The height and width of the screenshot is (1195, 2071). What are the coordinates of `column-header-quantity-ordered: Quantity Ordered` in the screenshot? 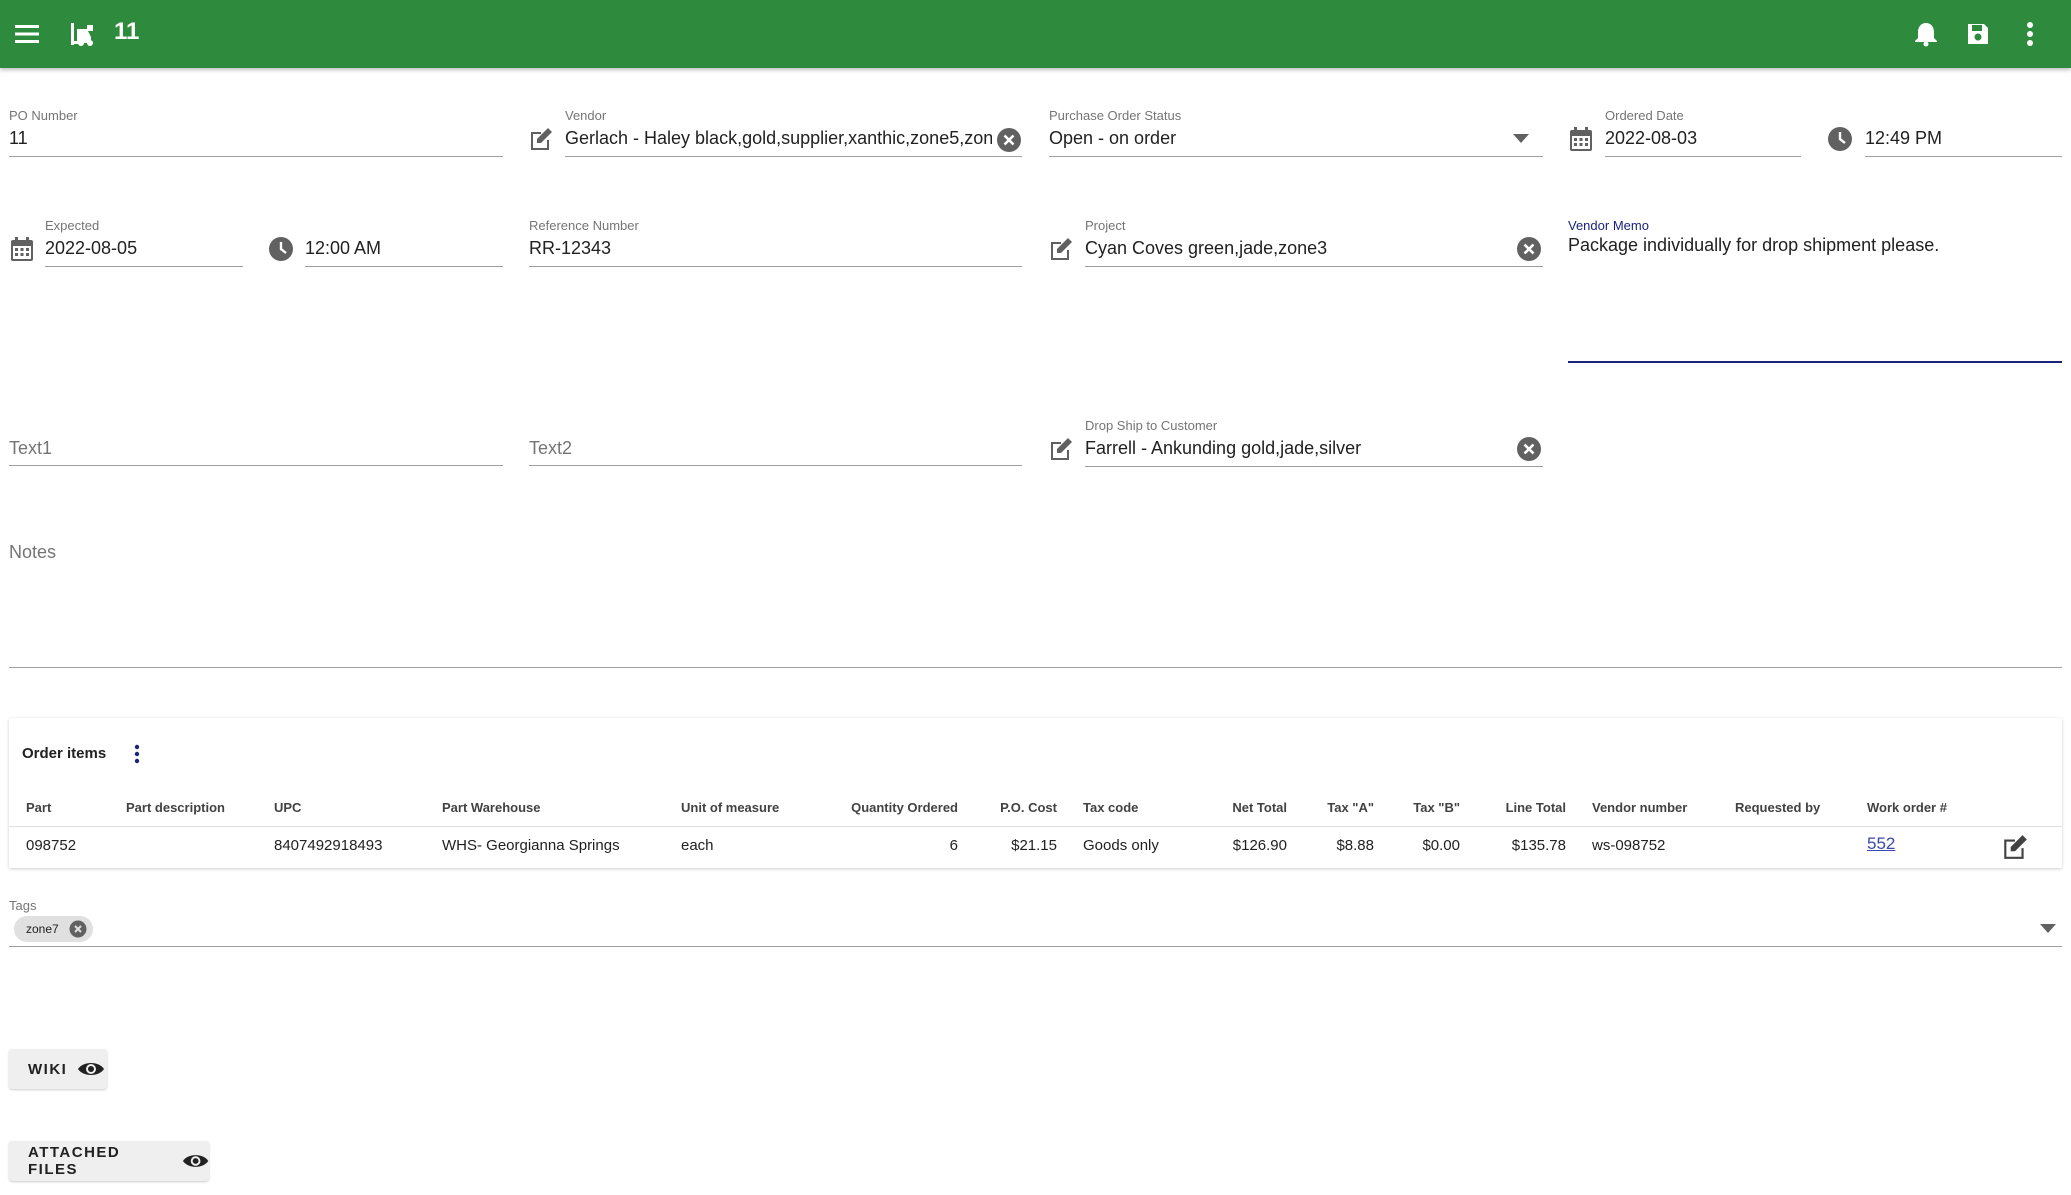 It's located at (883, 807).